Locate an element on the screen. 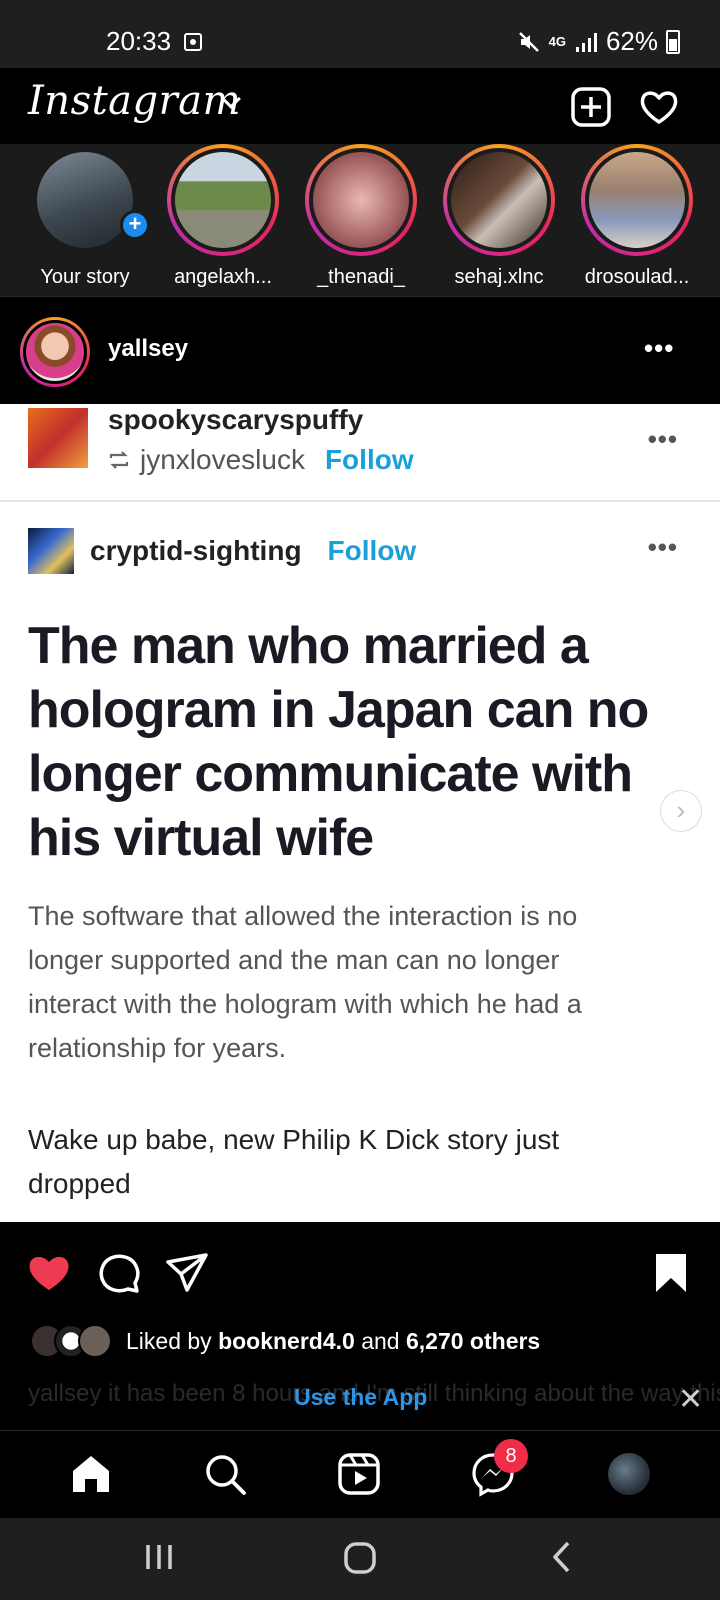  op-name: cryptid-sighting is located at coordinates (196, 550).